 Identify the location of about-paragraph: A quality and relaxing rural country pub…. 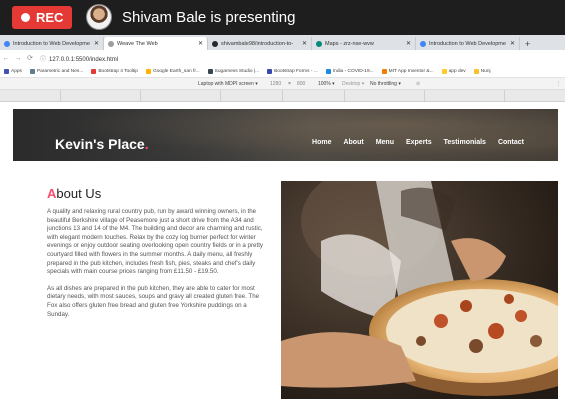
(155, 242).